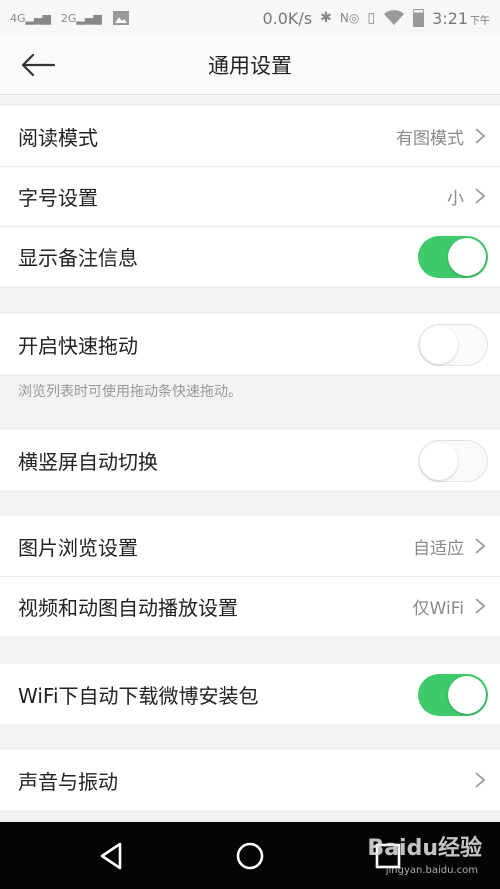  Describe the element at coordinates (250, 546) in the screenshot. I see `image-browse-row: 图片浏览设置 自适应` at that location.